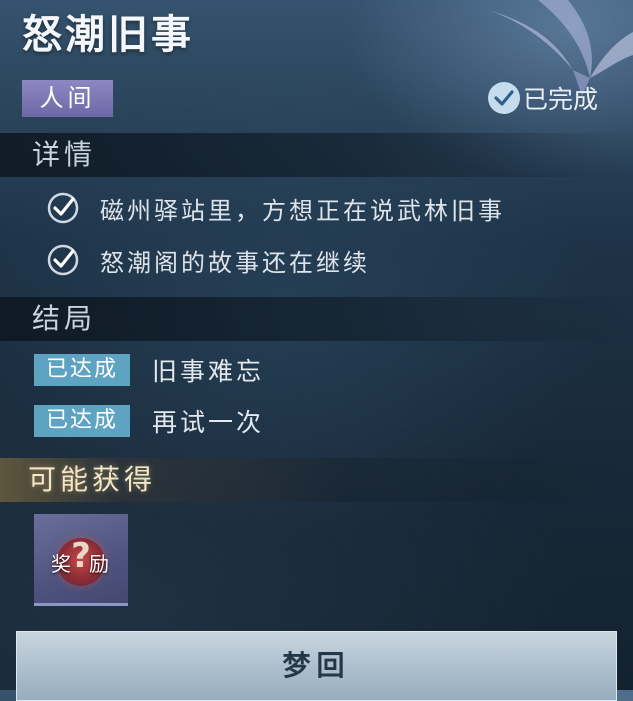 The height and width of the screenshot is (701, 633). I want to click on ending-text: 再试一次, so click(208, 422).